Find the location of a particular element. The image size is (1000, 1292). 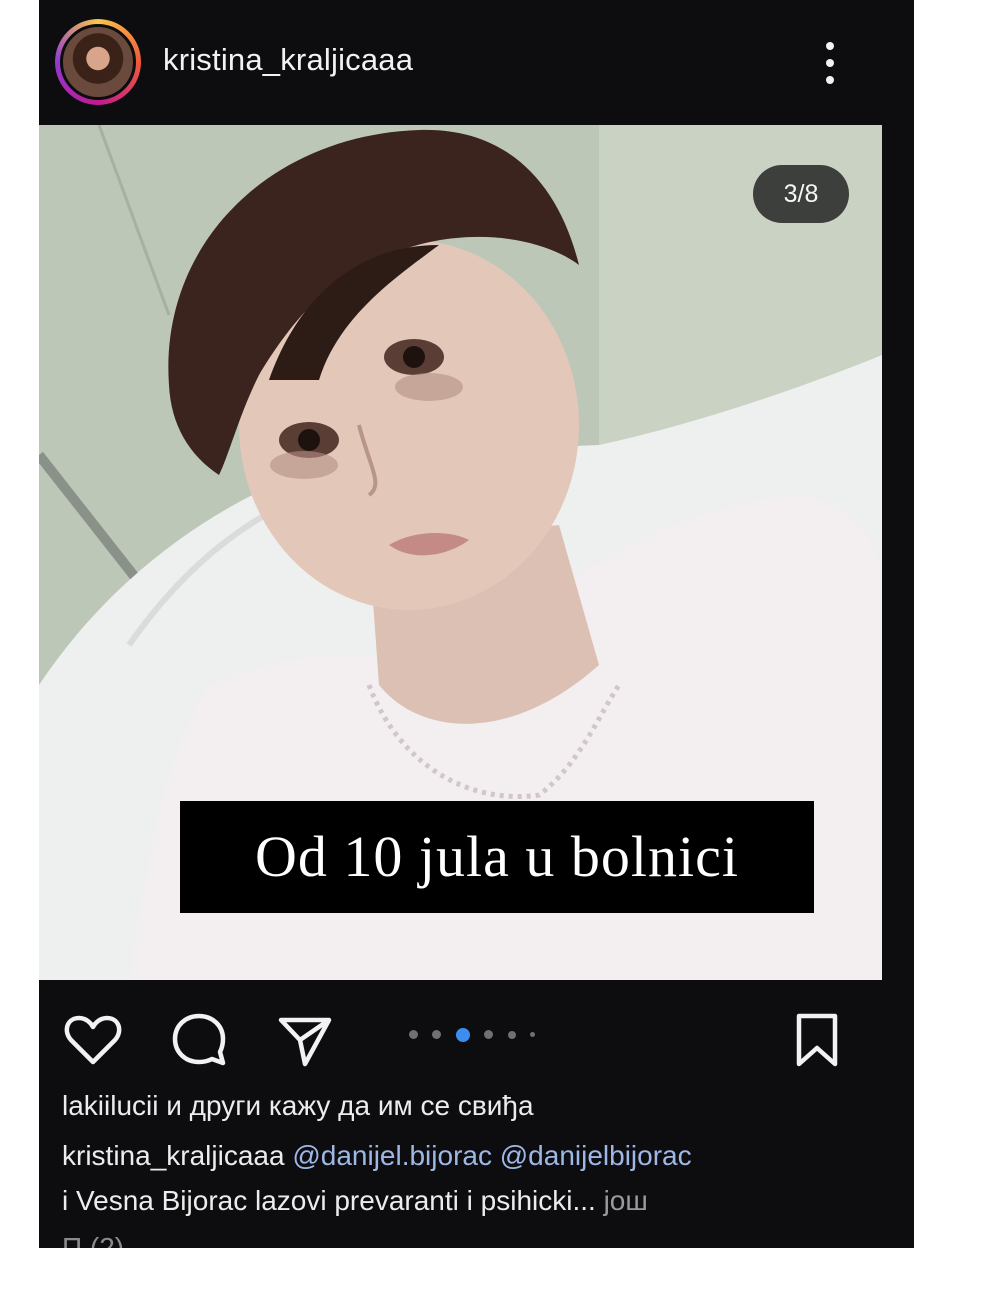

action-bar is located at coordinates (476, 1035).